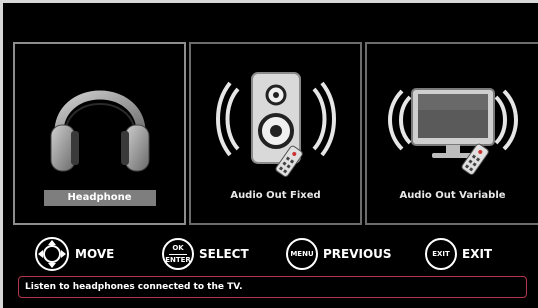 This screenshot has width=538, height=308. Describe the element at coordinates (52, 254) in the screenshot. I see `dpad-icon` at that location.